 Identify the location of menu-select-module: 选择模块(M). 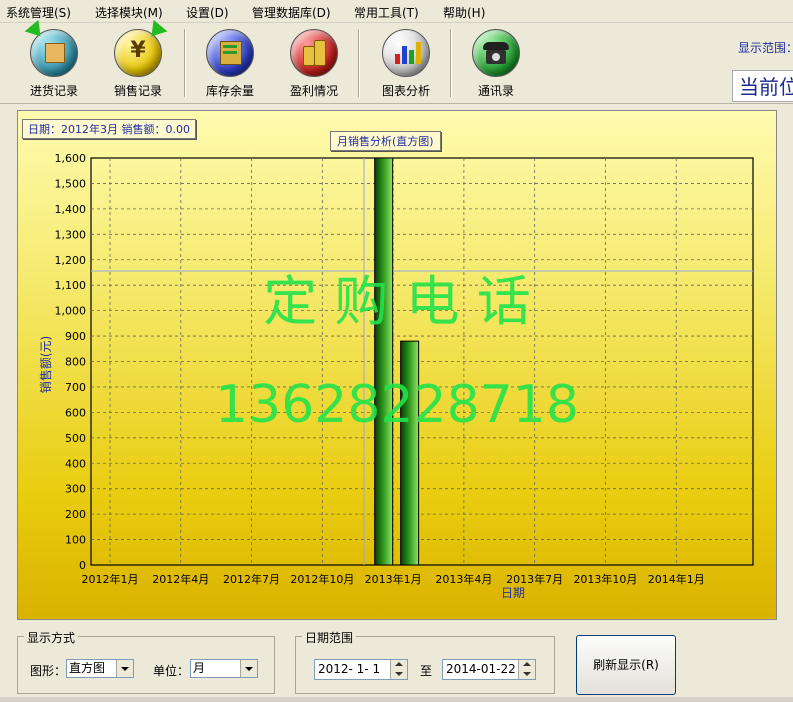
(129, 12).